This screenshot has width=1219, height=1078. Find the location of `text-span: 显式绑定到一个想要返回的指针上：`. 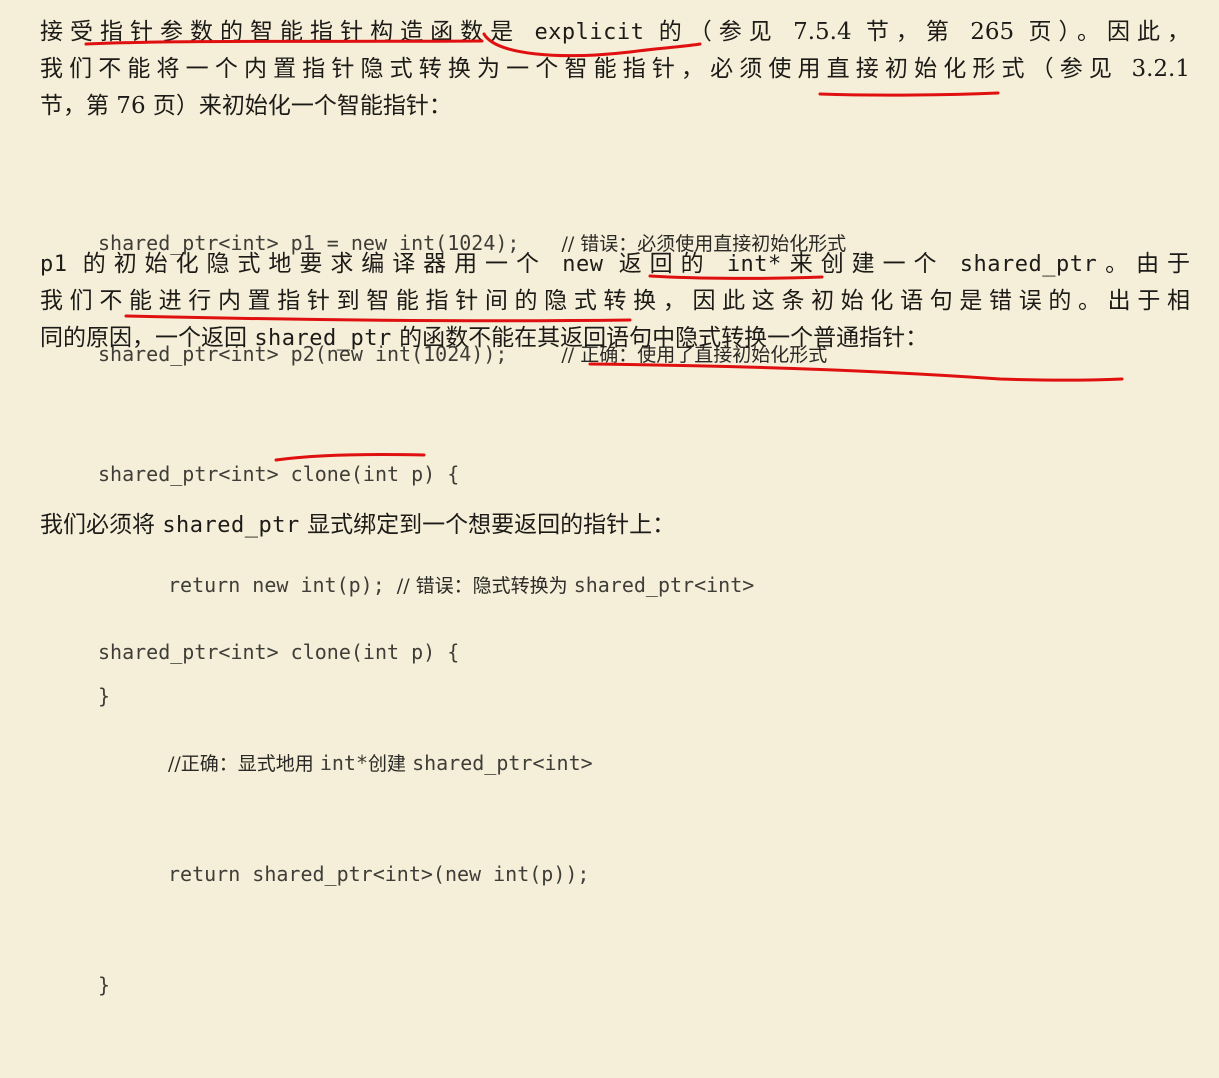

text-span: 显式绑定到一个想要返回的指针上： is located at coordinates (487, 525).